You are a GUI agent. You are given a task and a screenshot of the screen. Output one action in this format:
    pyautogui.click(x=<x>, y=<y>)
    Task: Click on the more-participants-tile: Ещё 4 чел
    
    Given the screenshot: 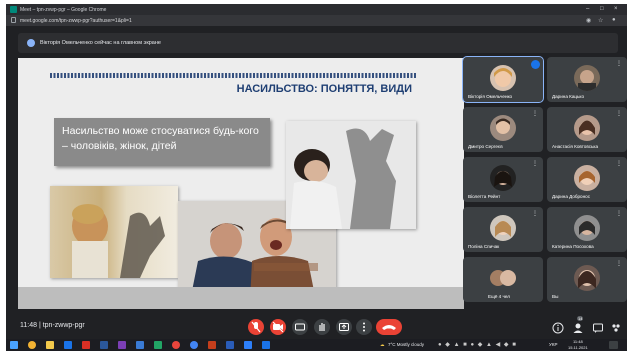 What is the action you would take?
    pyautogui.click(x=503, y=279)
    